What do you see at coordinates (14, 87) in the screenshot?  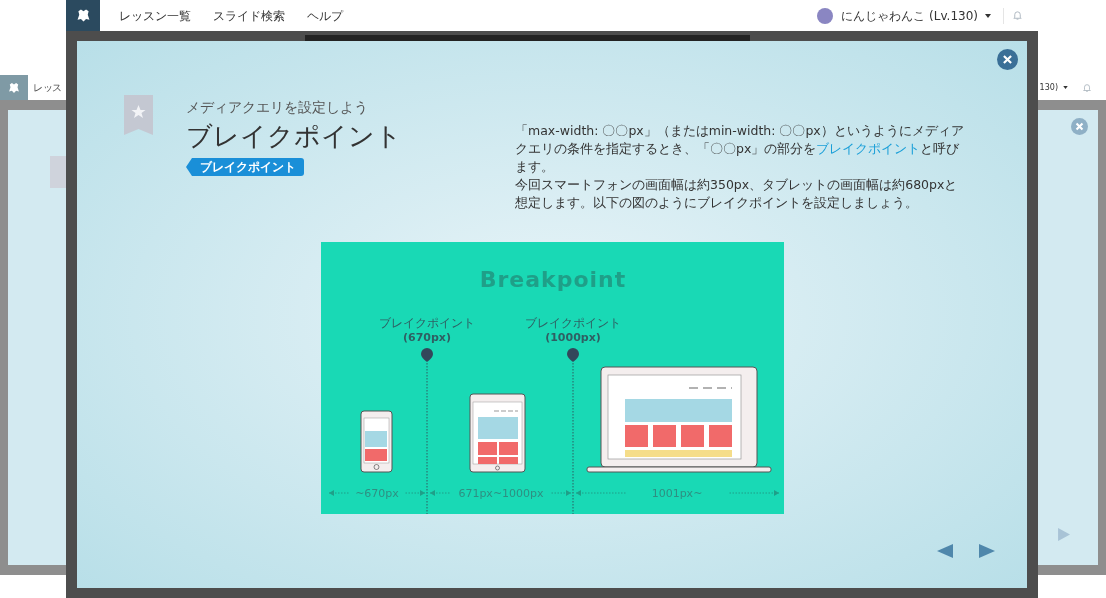 I see `ninja-logo-icon` at bounding box center [14, 87].